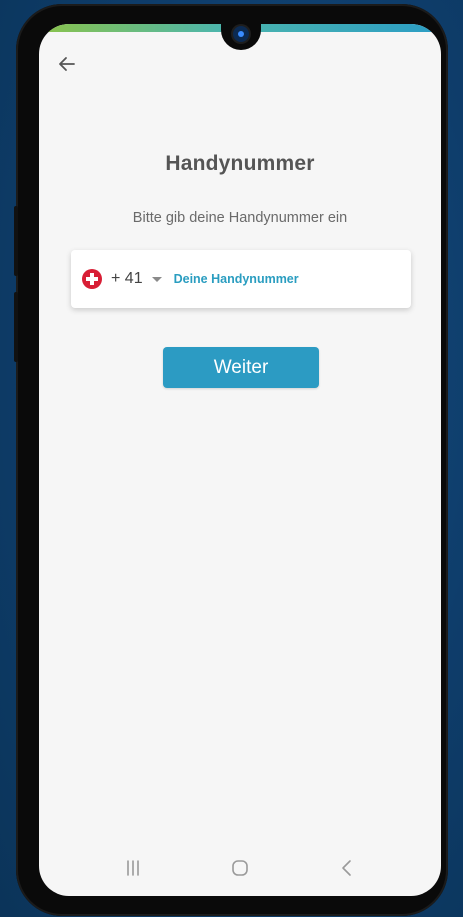 The image size is (463, 917). I want to click on volume-button, so click(16, 241).